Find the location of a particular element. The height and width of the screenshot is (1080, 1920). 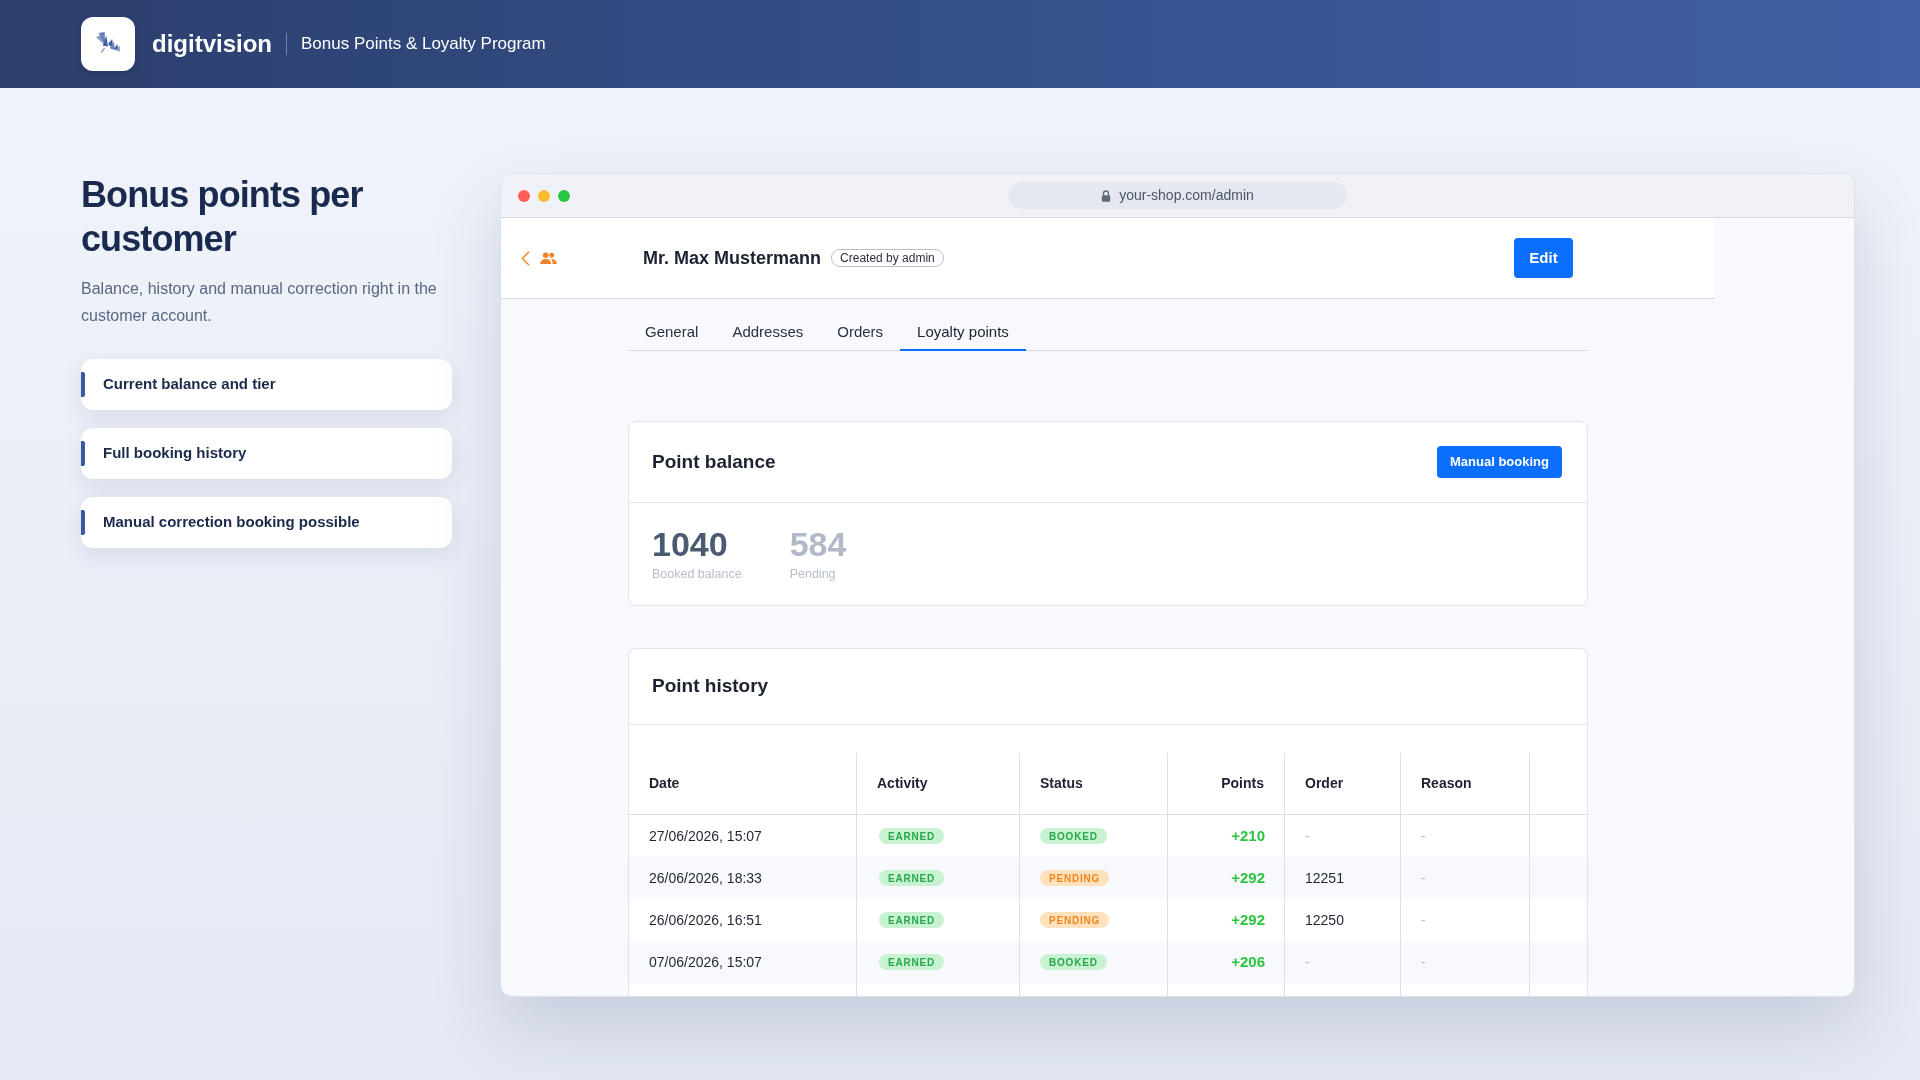

feature-label: Manual correction booking possible is located at coordinates (231, 522).